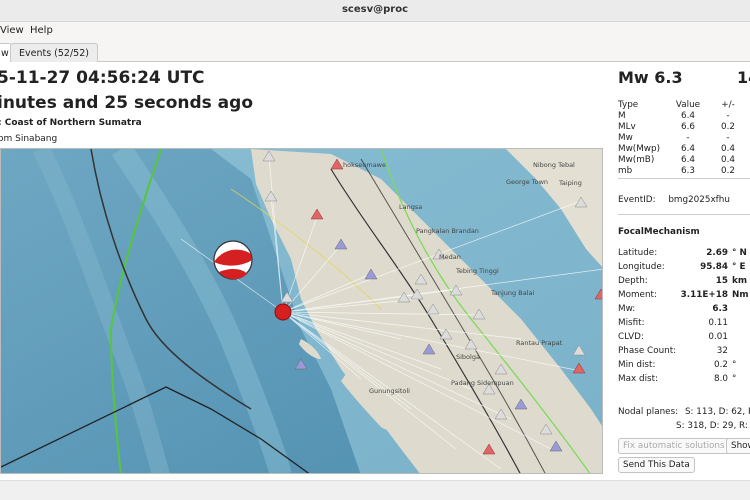 Image resolution: width=750 pixels, height=500 pixels. Describe the element at coordinates (627, 126) in the screenshot. I see `mag-type: MLv` at that location.